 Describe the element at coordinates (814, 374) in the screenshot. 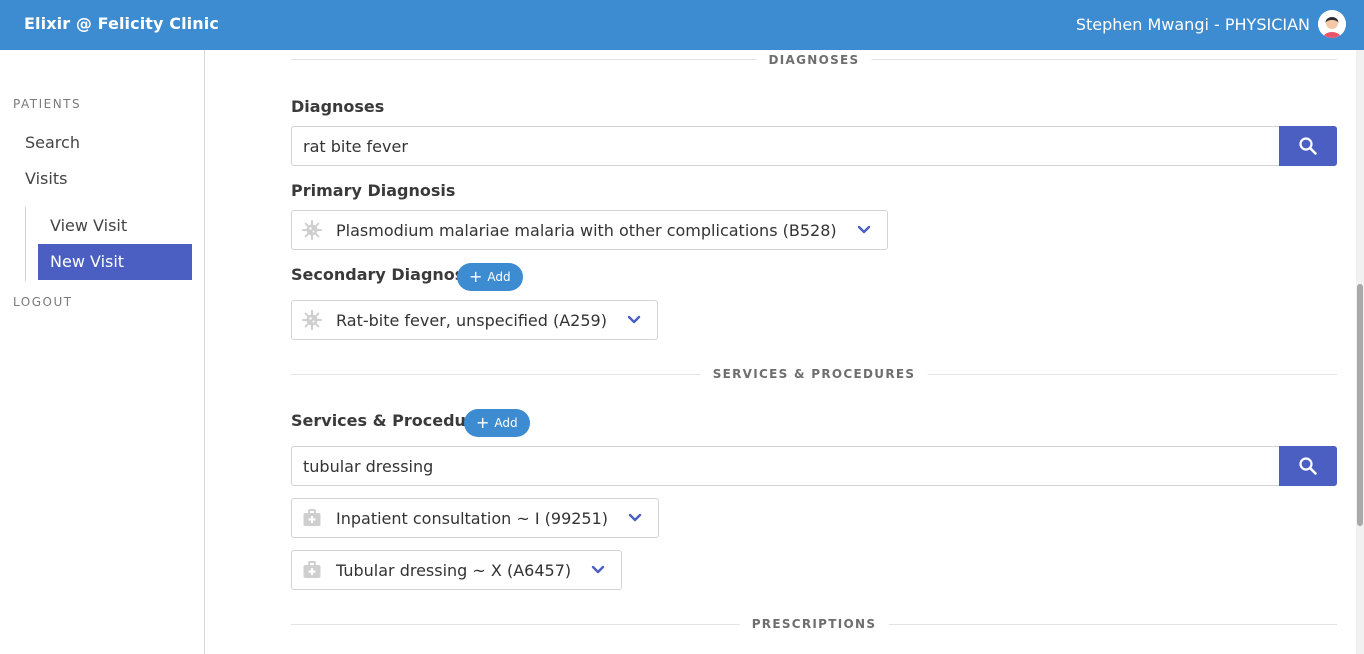

I see `section-heading-services: SERVICES & PROCEDURES` at that location.